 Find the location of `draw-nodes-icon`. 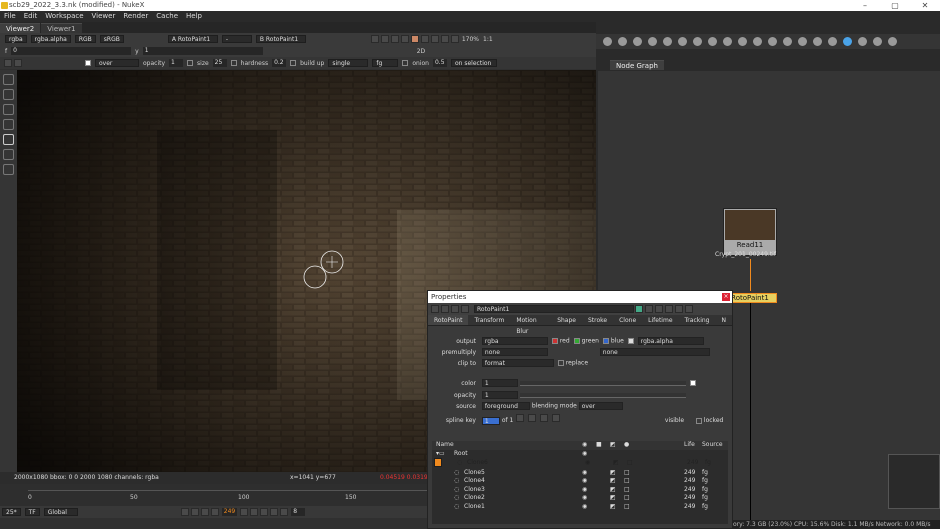

draw-nodes-icon is located at coordinates (622, 41).